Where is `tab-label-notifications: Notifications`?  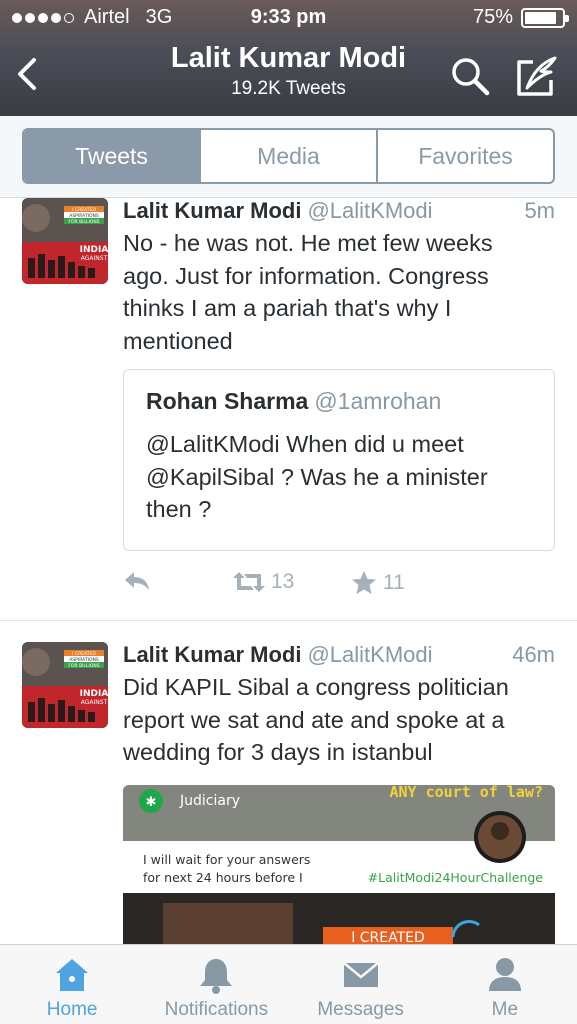
tab-label-notifications: Notifications is located at coordinates (216, 1009).